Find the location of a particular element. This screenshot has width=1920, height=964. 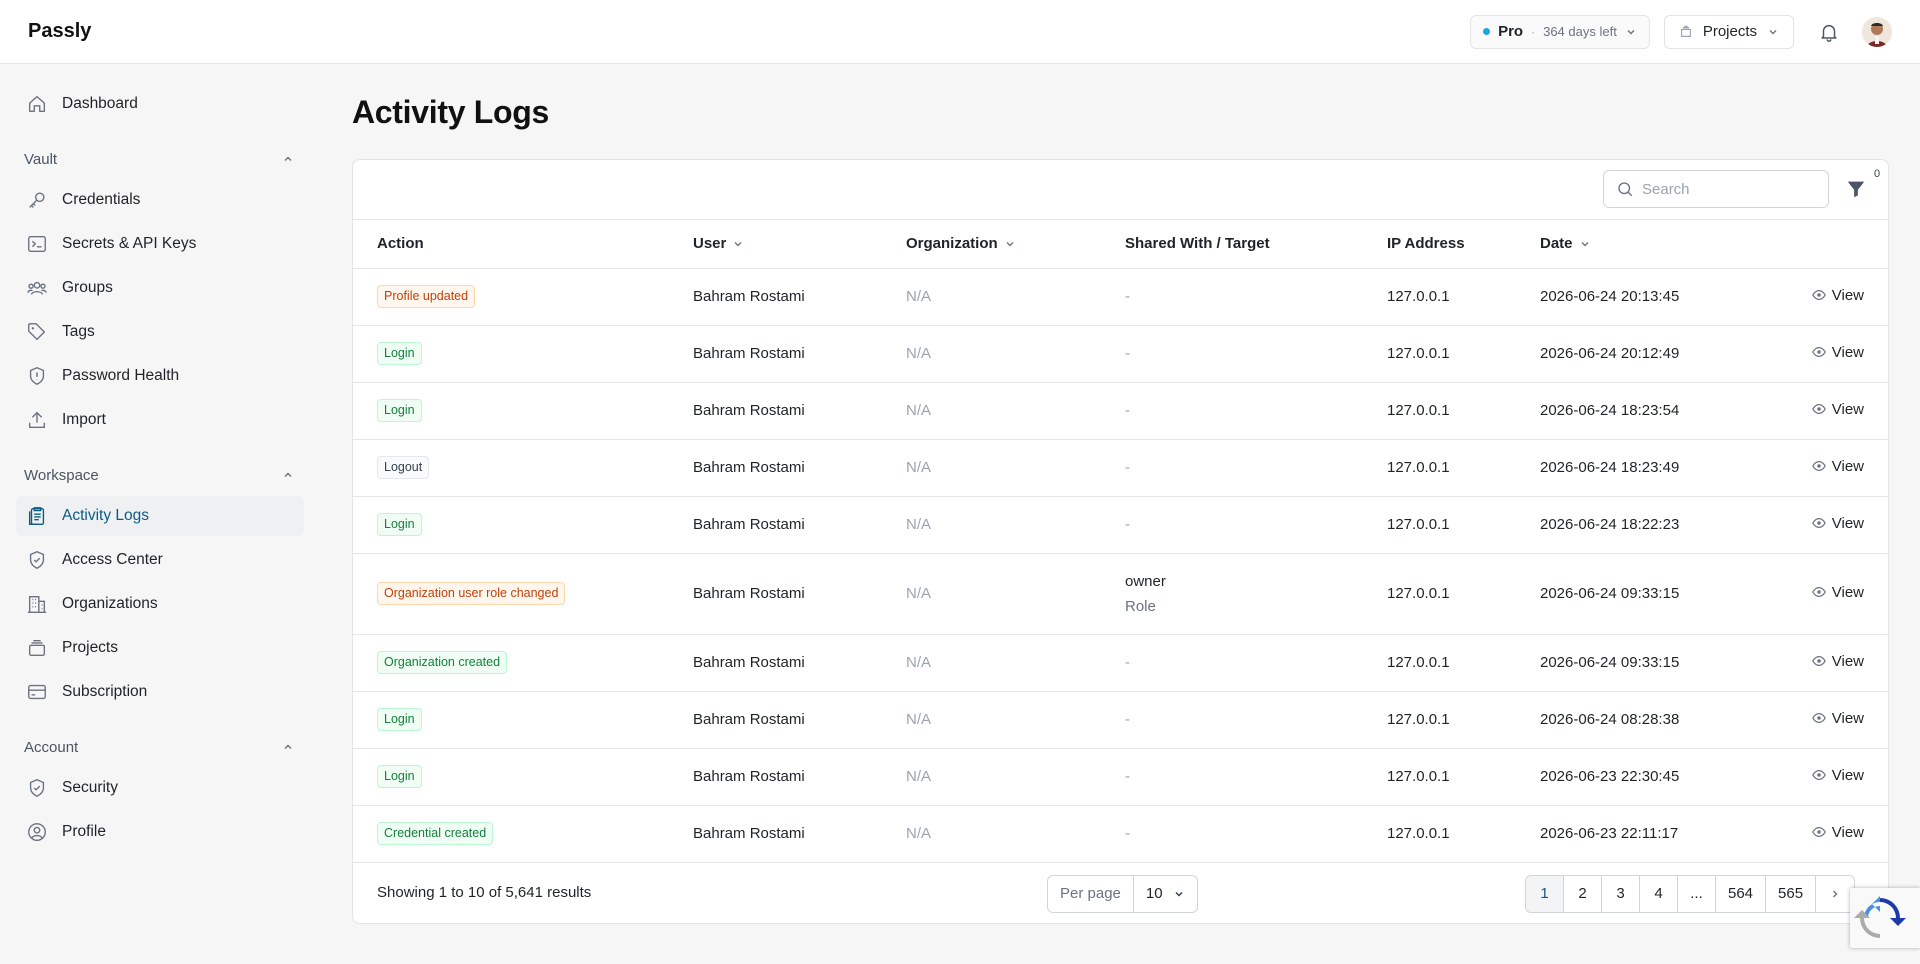

recaptcha-badge is located at coordinates (1885, 918).